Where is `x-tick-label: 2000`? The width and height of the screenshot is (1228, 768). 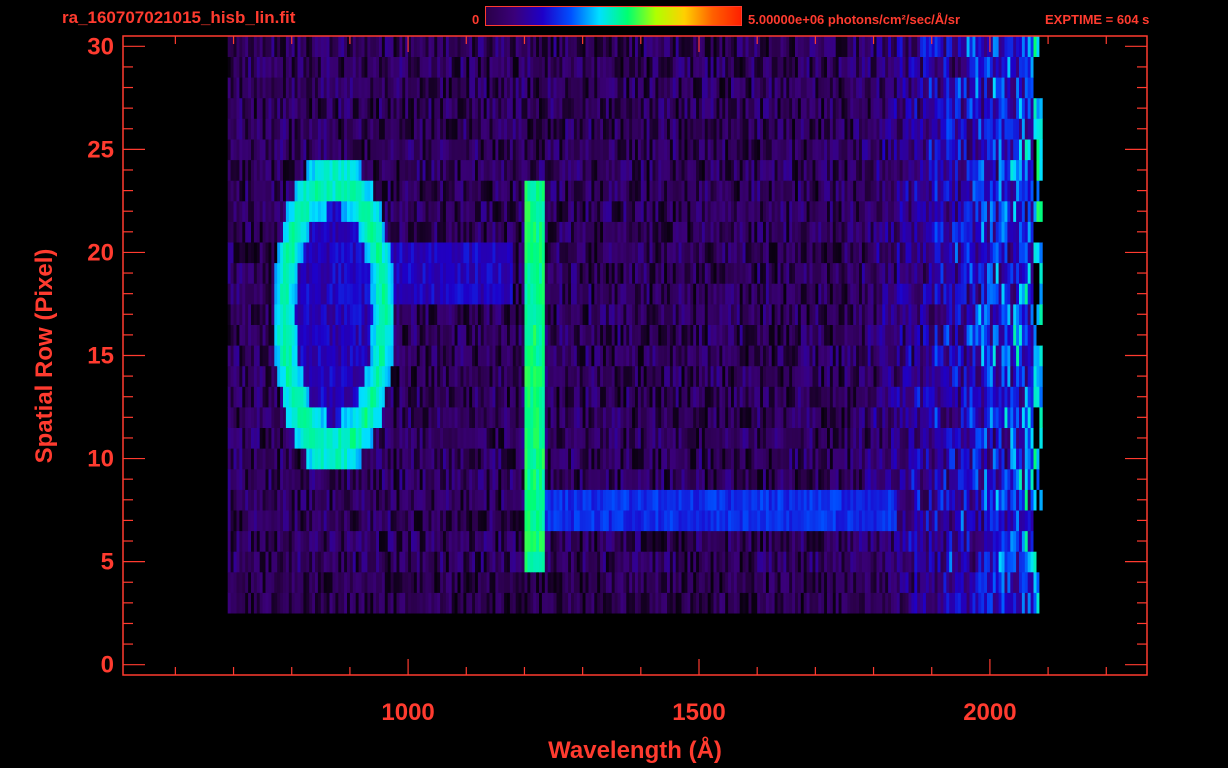 x-tick-label: 2000 is located at coordinates (989, 712).